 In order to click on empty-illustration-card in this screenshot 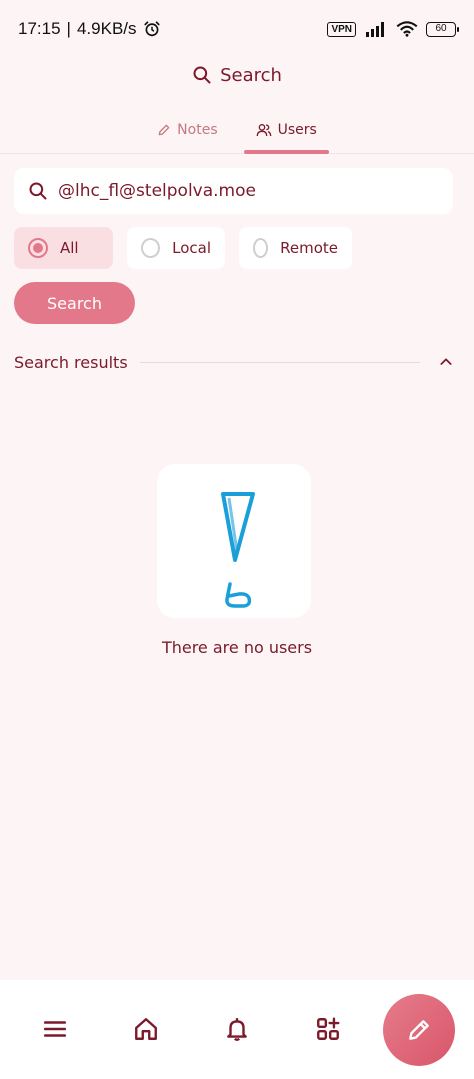, I will do `click(234, 541)`.